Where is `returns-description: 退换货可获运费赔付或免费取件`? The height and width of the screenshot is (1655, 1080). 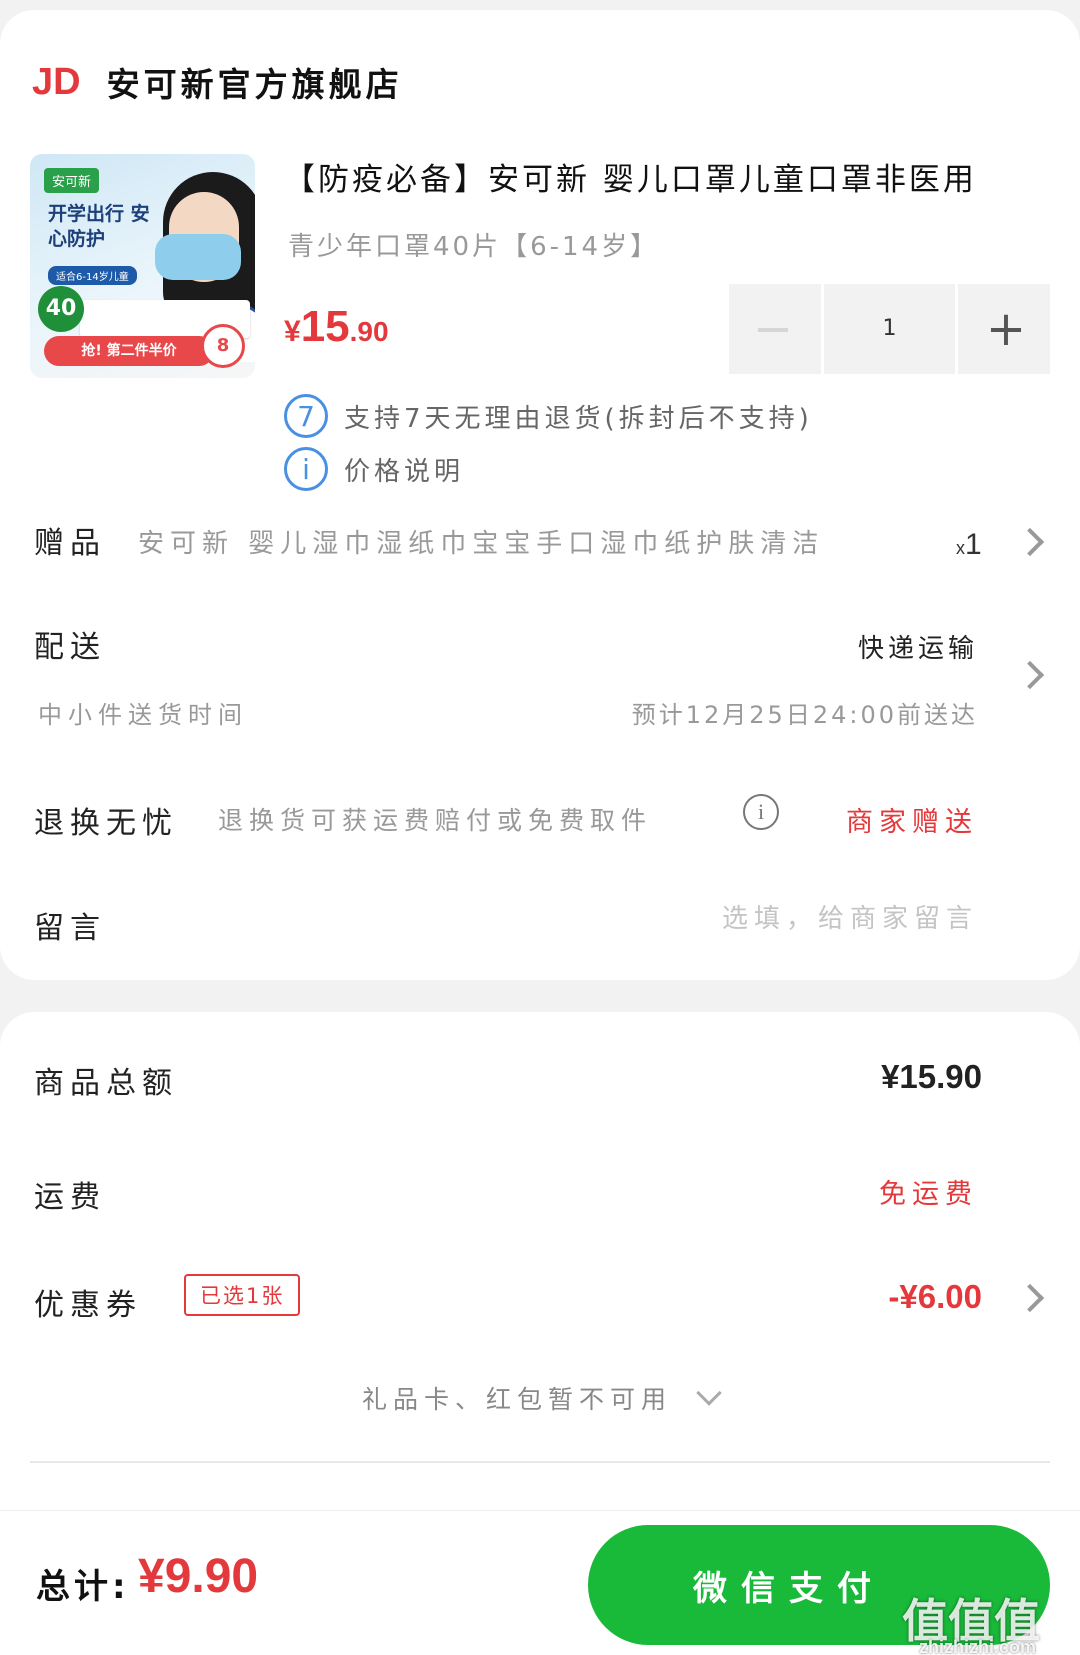
returns-description: 退换货可获运费赔付或免费取件 is located at coordinates (435, 820).